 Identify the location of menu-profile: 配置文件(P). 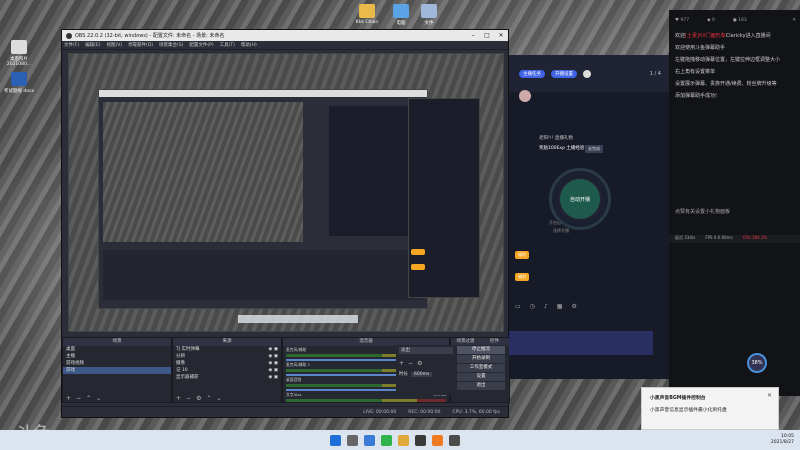
(201, 45).